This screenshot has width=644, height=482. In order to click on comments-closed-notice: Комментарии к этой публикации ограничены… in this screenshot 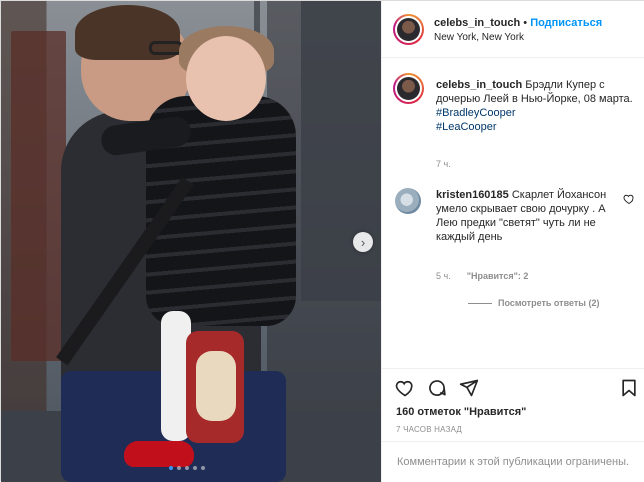, I will do `click(513, 461)`.